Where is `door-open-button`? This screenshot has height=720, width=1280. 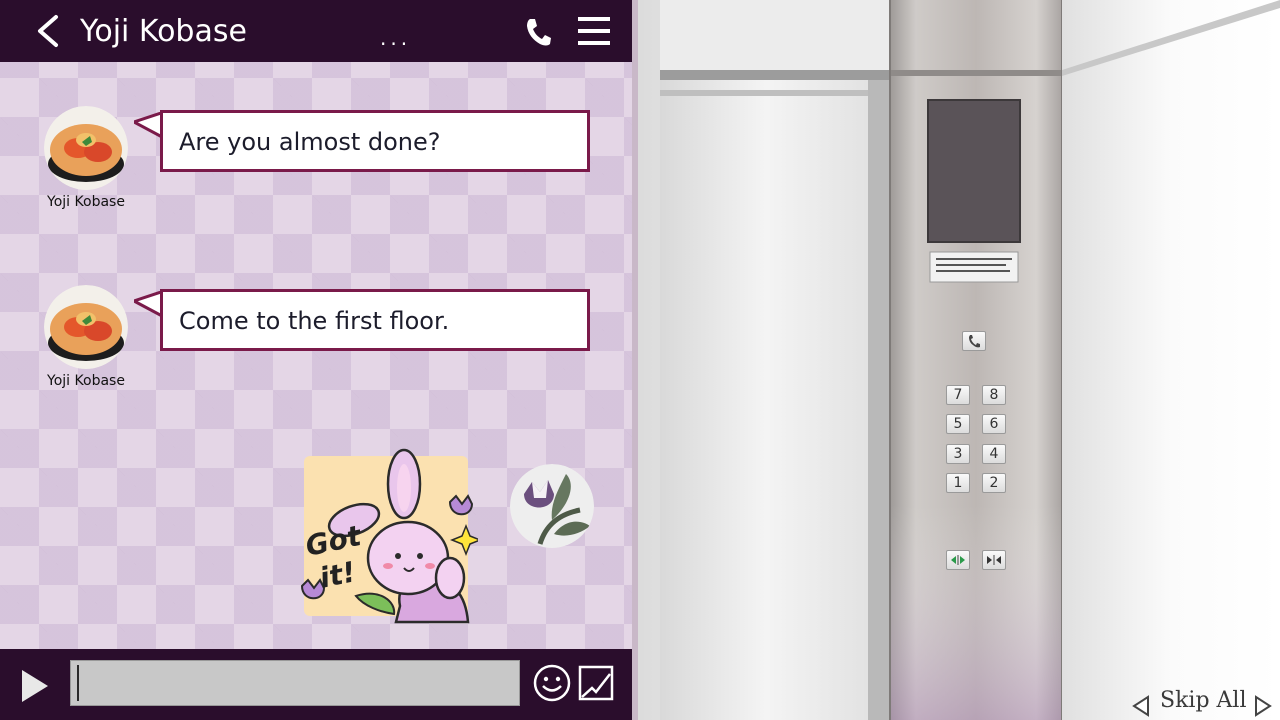 door-open-button is located at coordinates (958, 560).